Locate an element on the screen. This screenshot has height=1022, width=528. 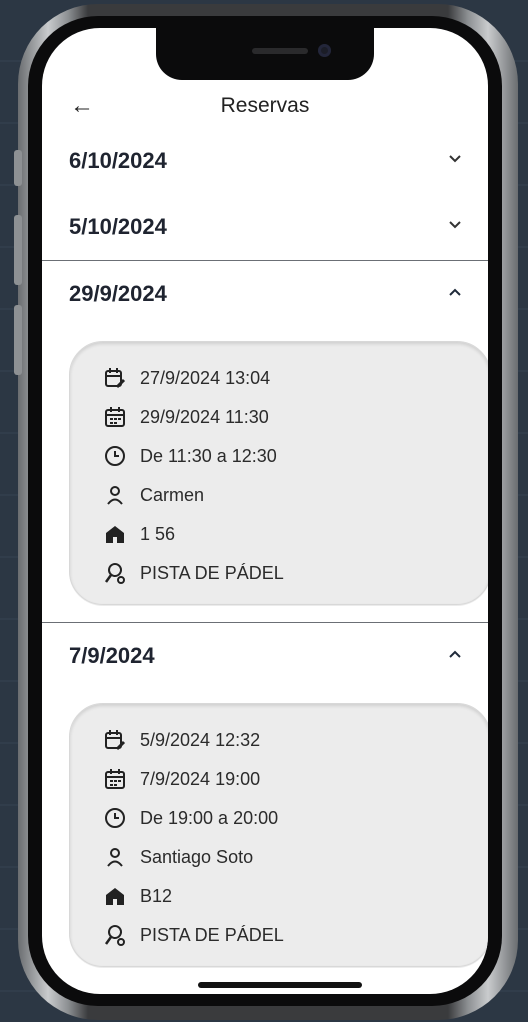
home-unit: 1 56 is located at coordinates (158, 533).